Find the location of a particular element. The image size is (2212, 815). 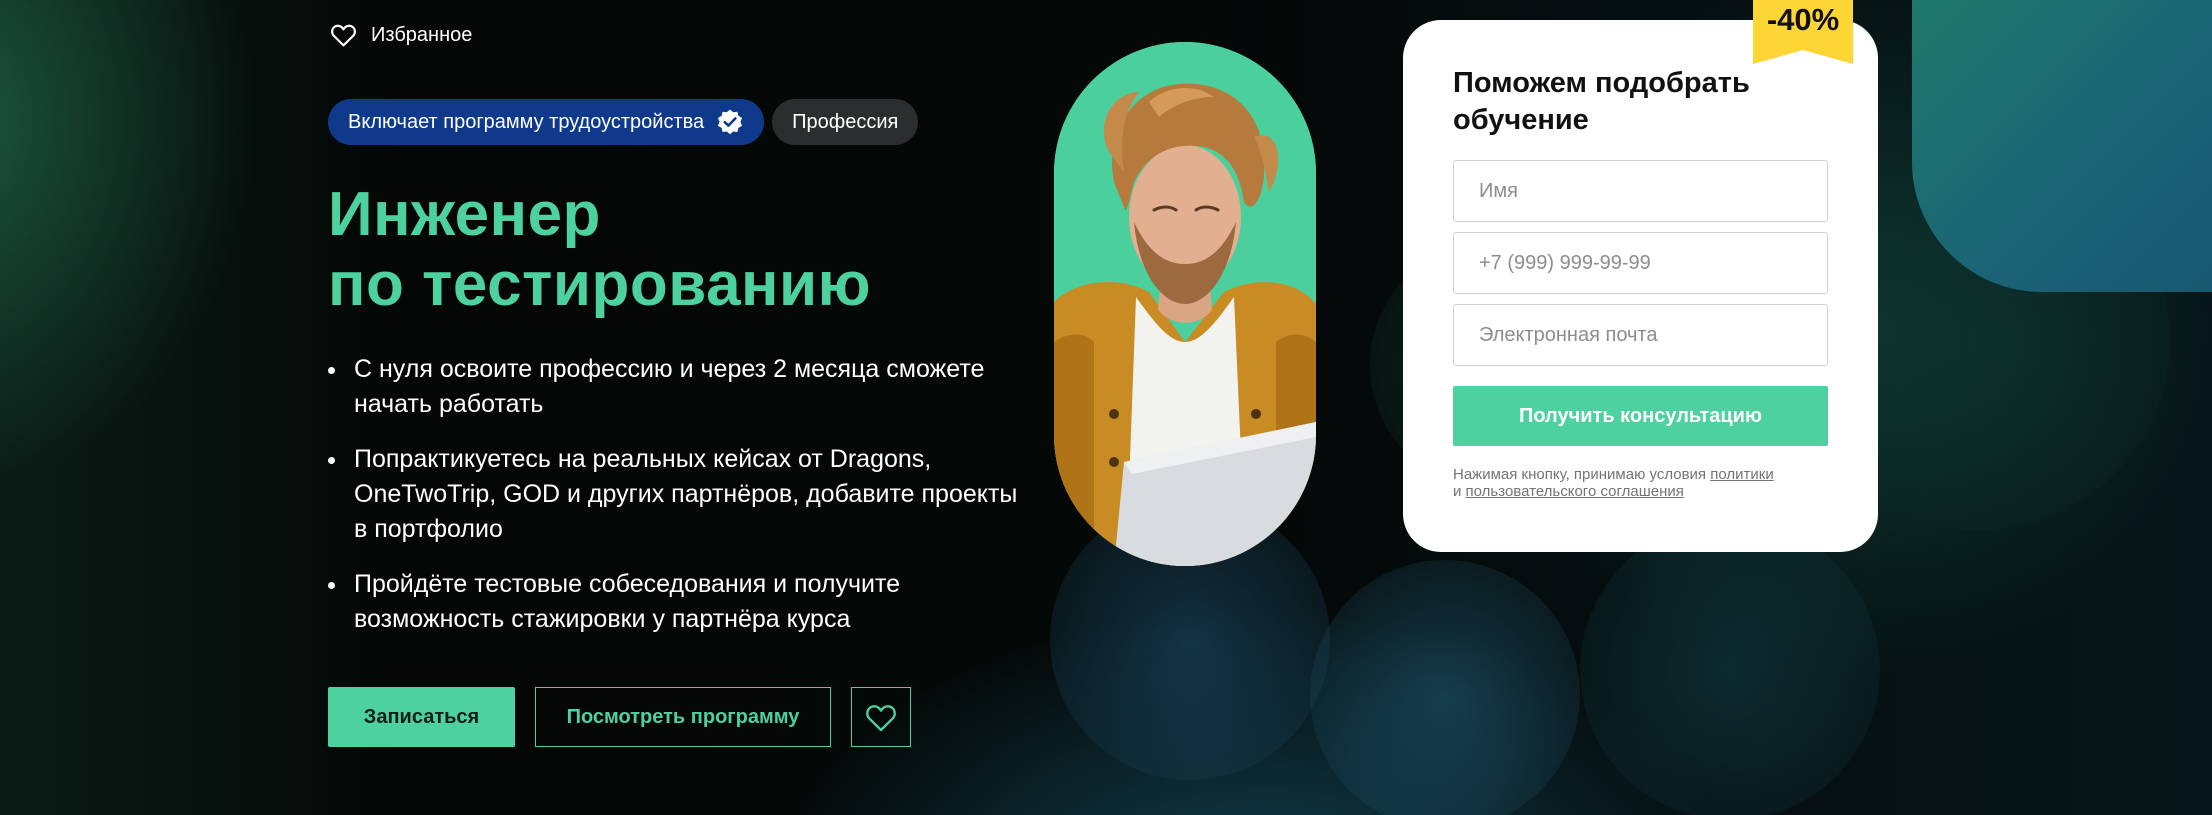

hero-photo is located at coordinates (1185, 304).